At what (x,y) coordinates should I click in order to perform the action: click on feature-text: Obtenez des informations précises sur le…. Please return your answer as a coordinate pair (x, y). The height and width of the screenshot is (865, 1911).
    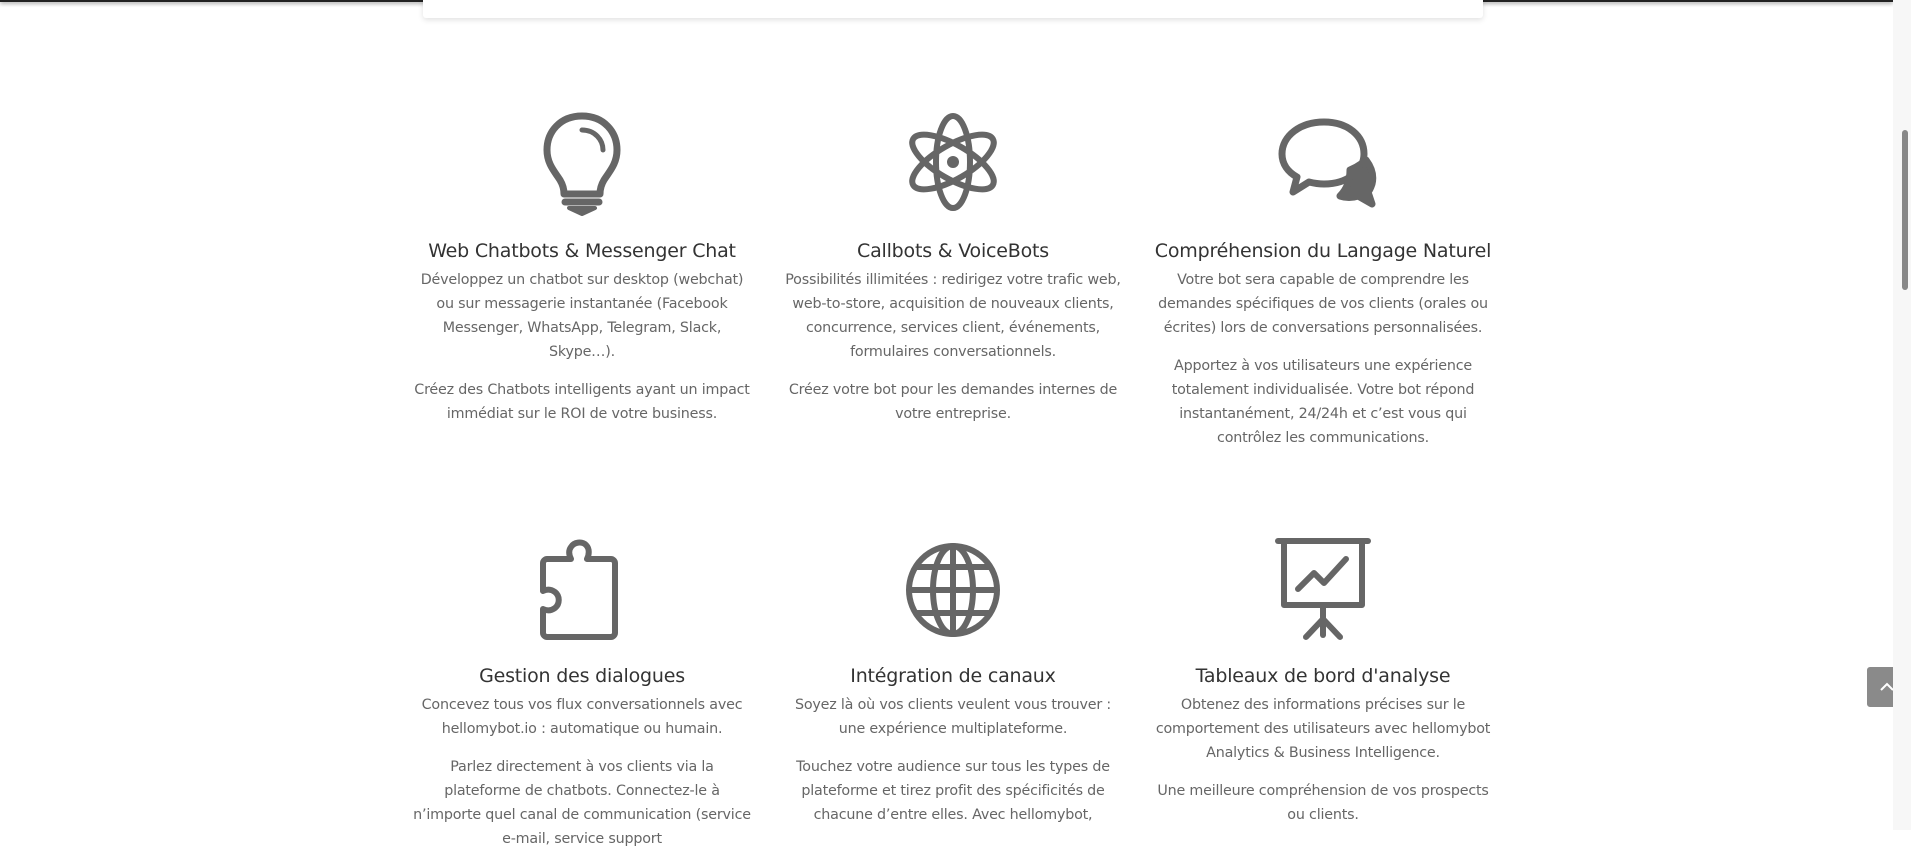
    Looking at the image, I should click on (1323, 729).